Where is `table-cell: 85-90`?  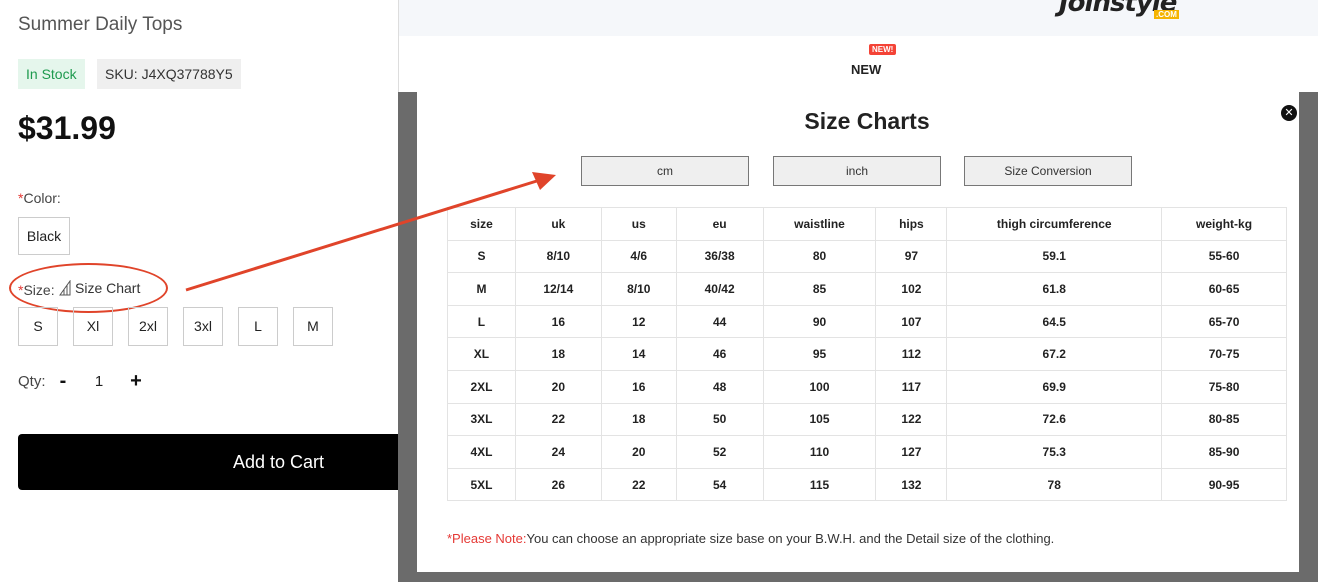 table-cell: 85-90 is located at coordinates (1224, 452).